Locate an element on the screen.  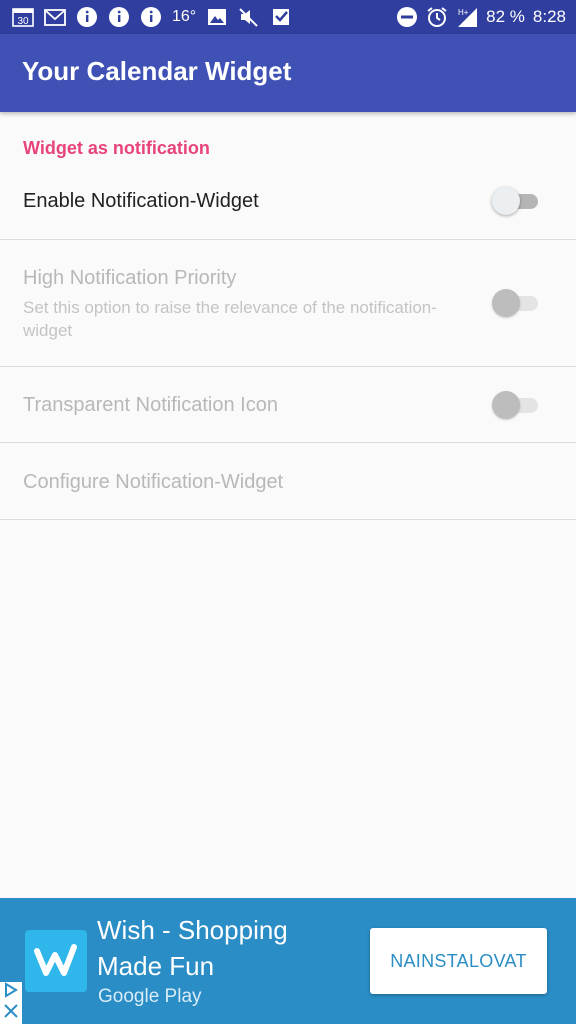
transparent-notification-icon-switch is located at coordinates (516, 405).